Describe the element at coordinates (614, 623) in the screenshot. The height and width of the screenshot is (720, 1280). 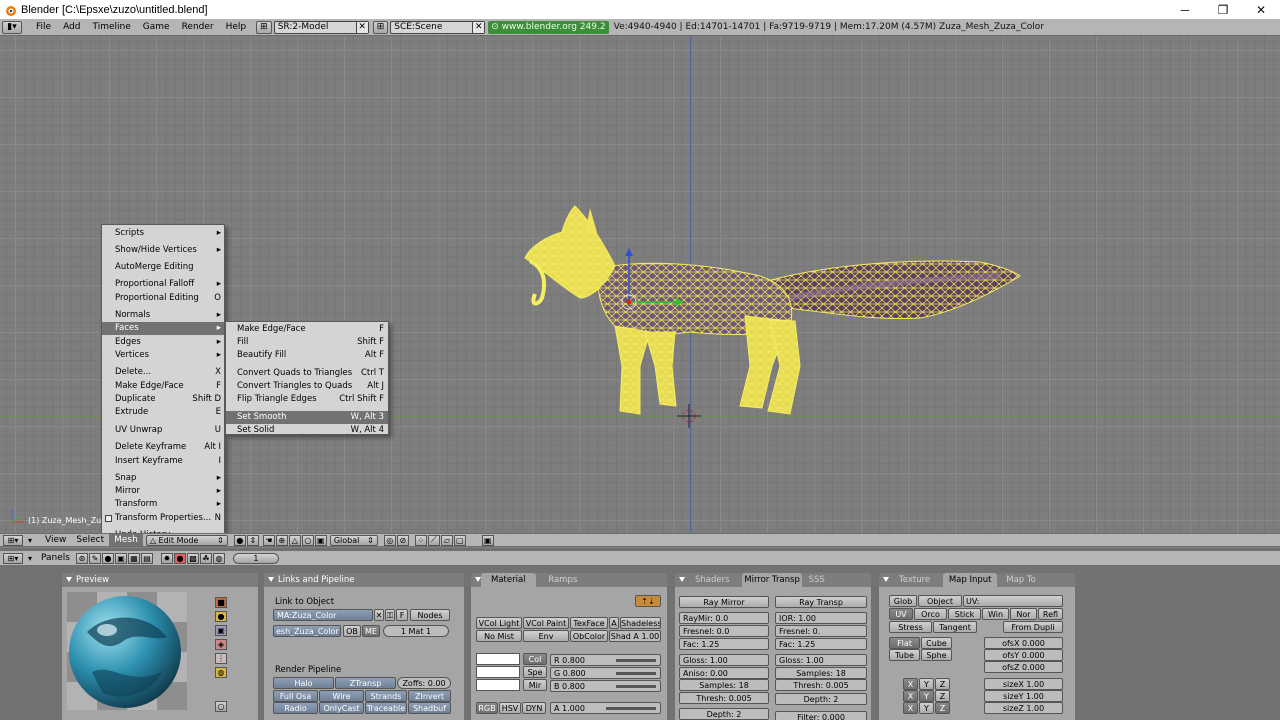
I see `texface-alpha-button: A` at that location.